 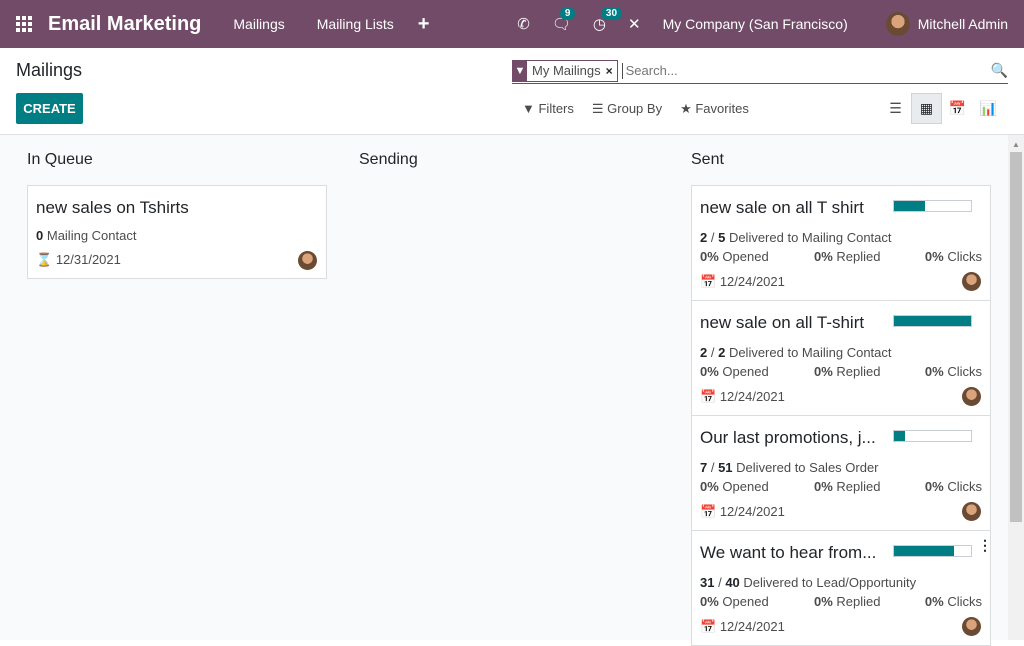 I want to click on recipients-count: 0, so click(x=40, y=235).